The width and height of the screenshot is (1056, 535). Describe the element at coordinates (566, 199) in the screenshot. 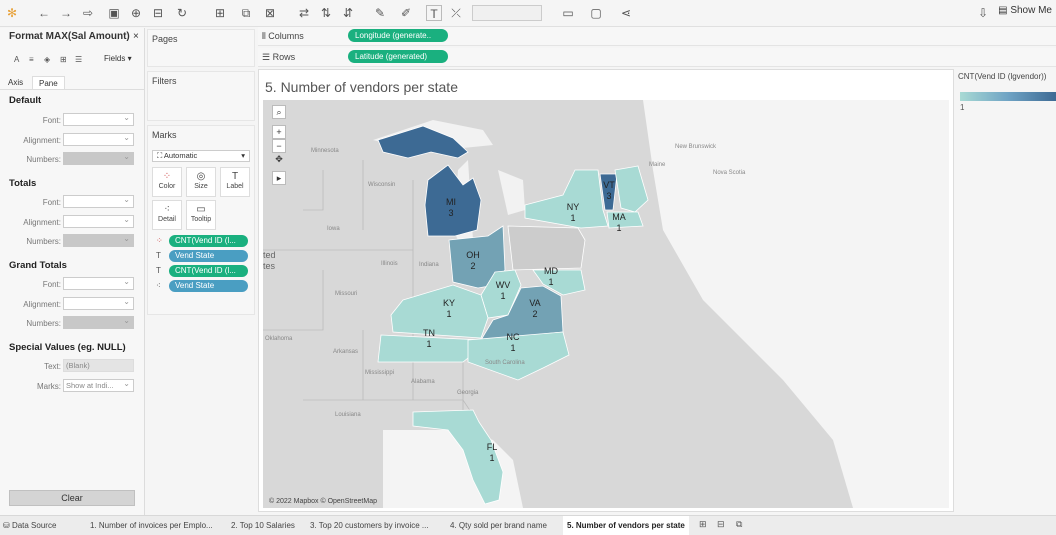

I see `state-NY` at that location.